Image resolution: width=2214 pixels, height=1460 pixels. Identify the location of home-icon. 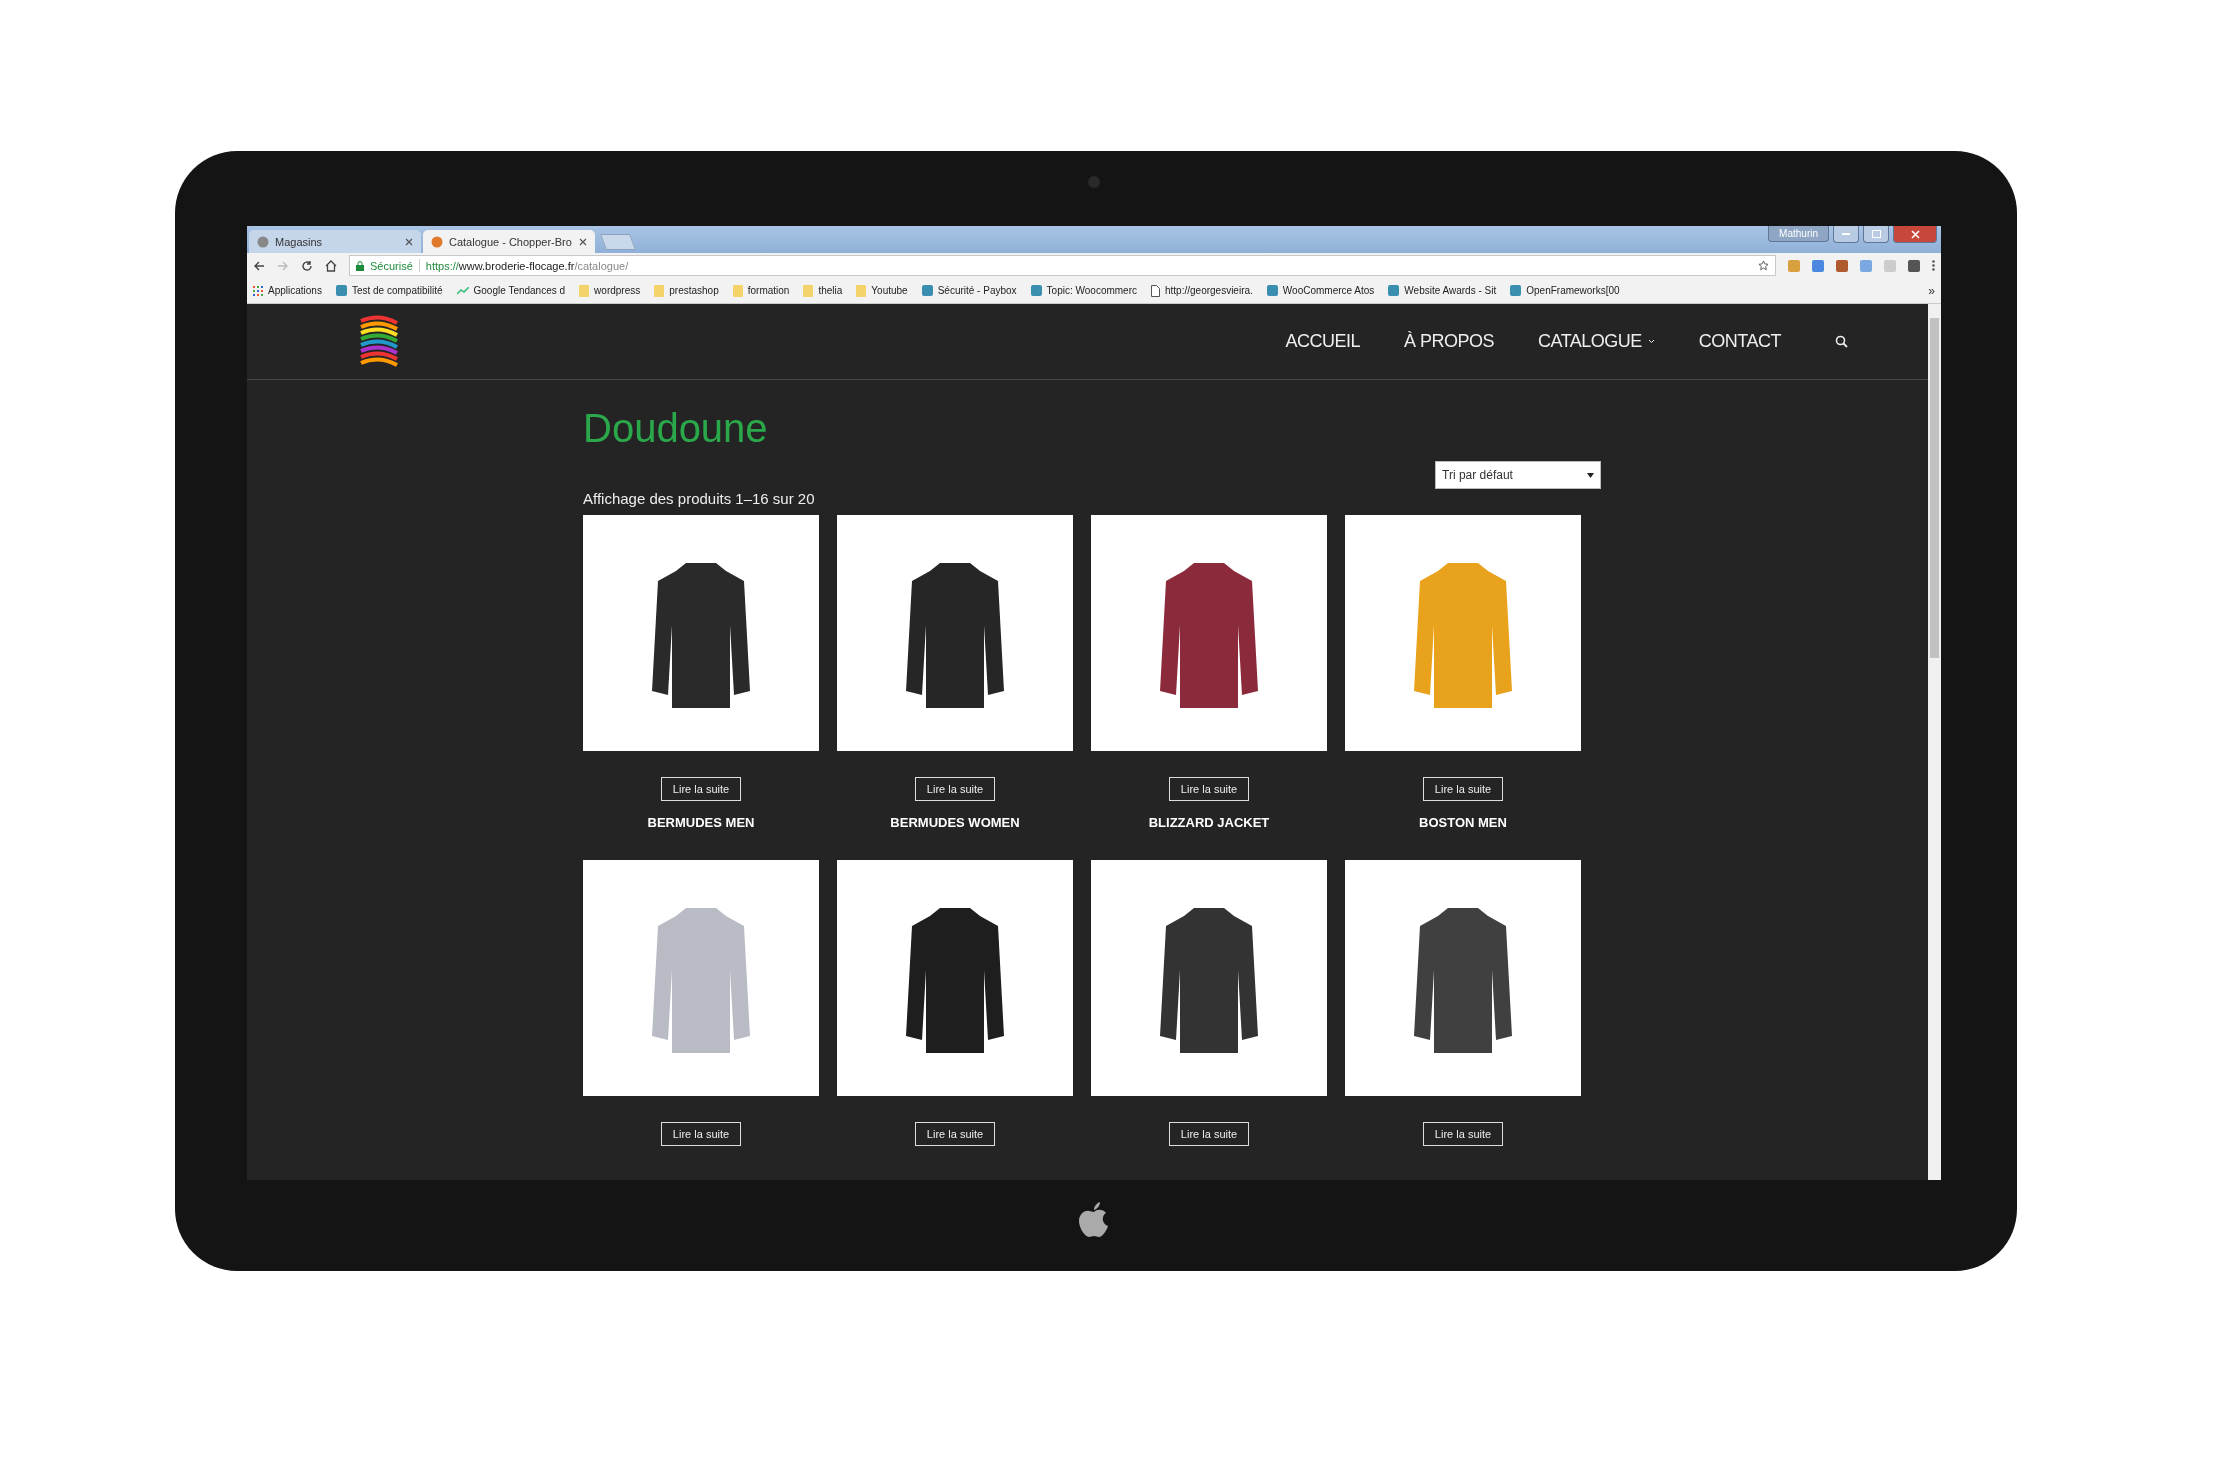
(331, 265).